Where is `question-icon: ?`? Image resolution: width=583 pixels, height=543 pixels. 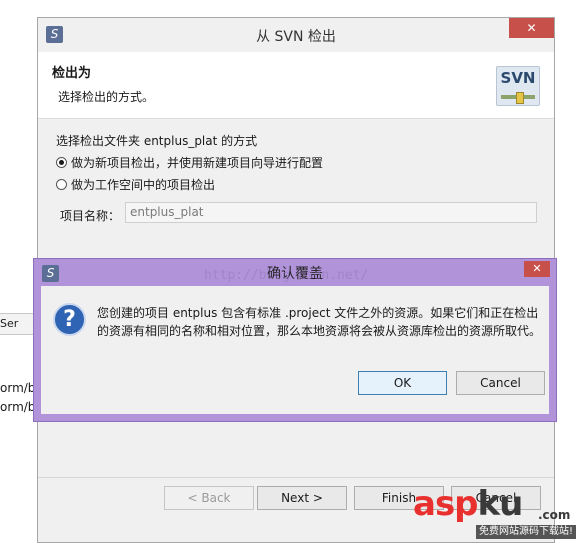 question-icon: ? is located at coordinates (69, 319).